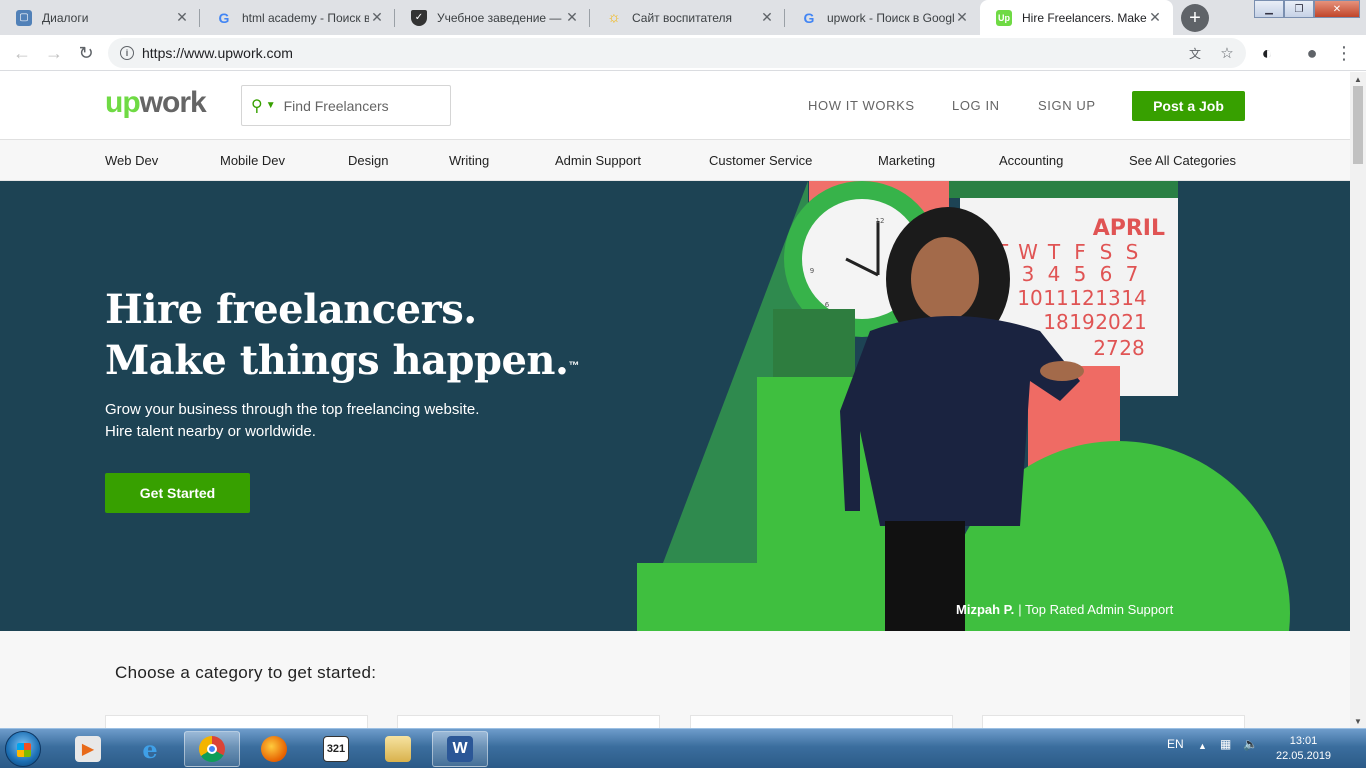 The width and height of the screenshot is (1366, 768). I want to click on new-tab-button: +, so click(1195, 18).